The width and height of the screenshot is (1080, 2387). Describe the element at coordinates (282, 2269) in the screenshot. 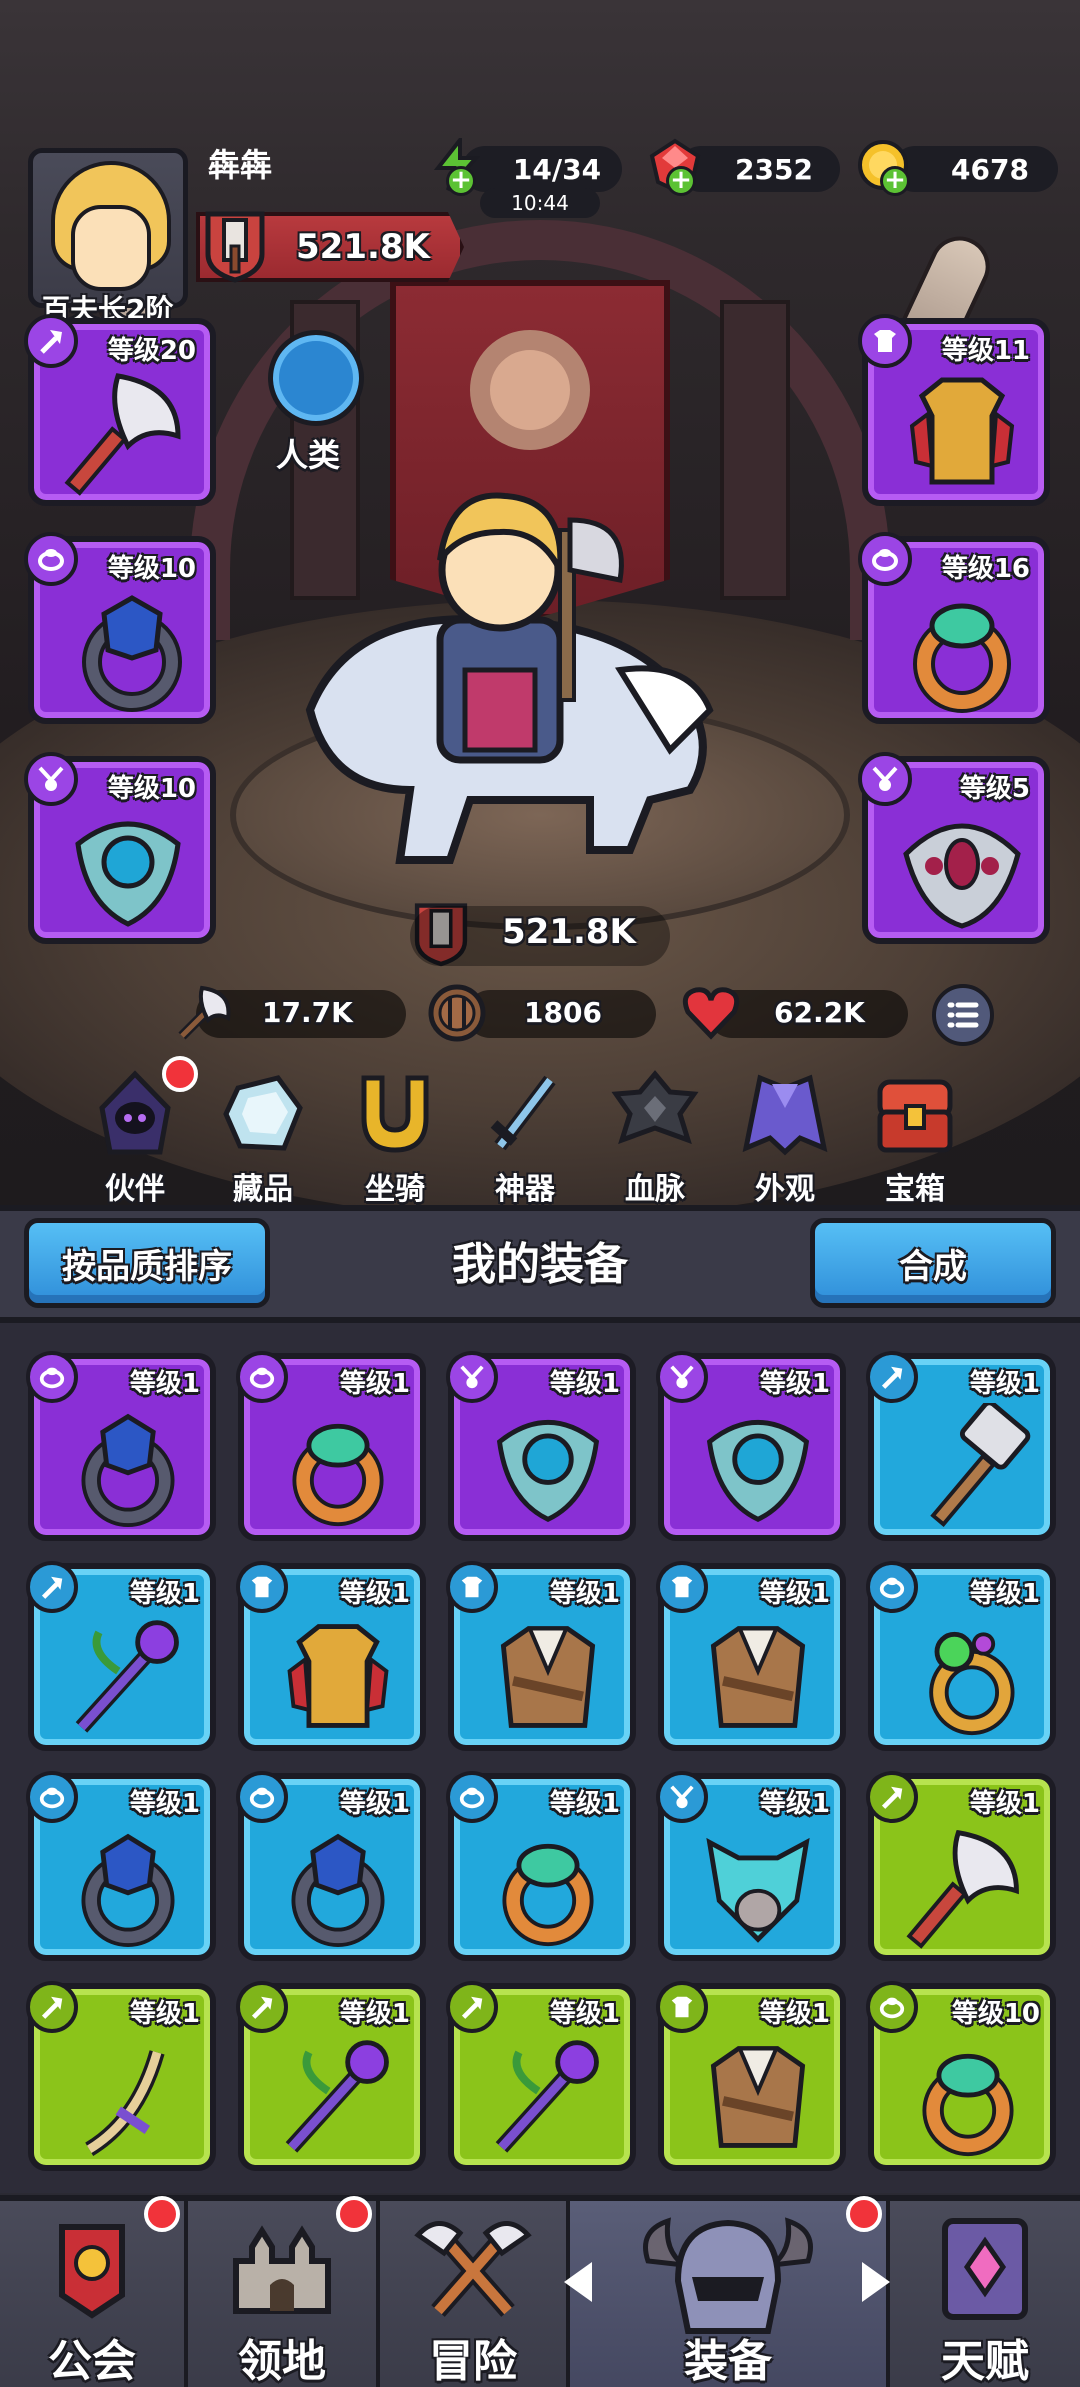

I see `territory-castle-icon` at that location.